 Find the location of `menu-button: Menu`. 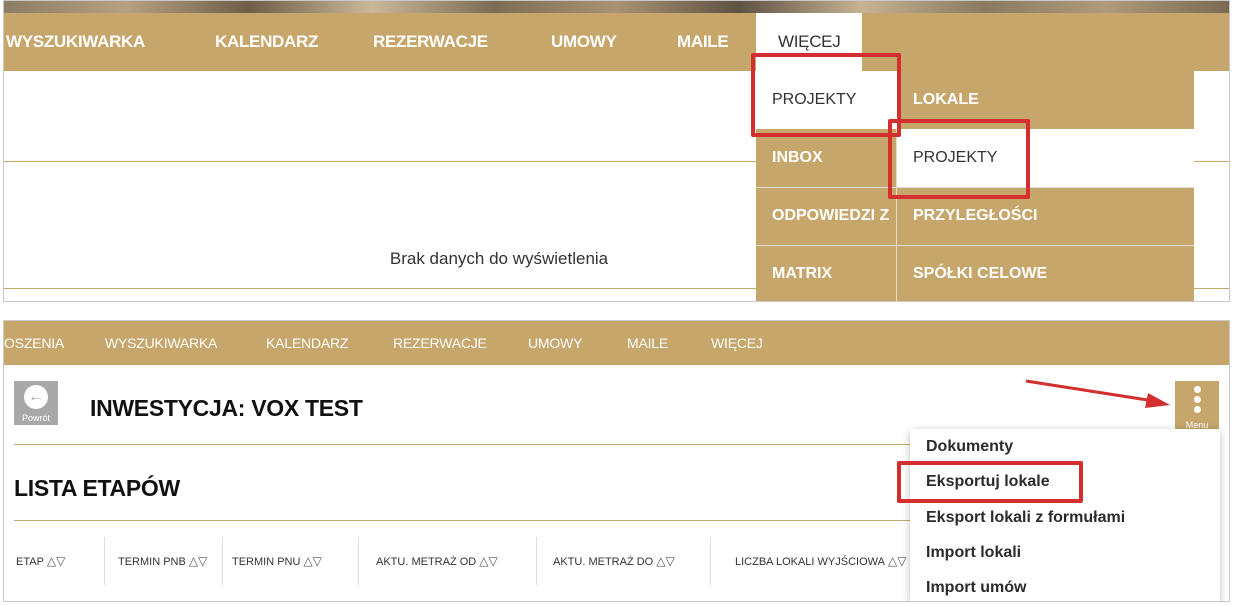

menu-button: Menu is located at coordinates (1197, 406).